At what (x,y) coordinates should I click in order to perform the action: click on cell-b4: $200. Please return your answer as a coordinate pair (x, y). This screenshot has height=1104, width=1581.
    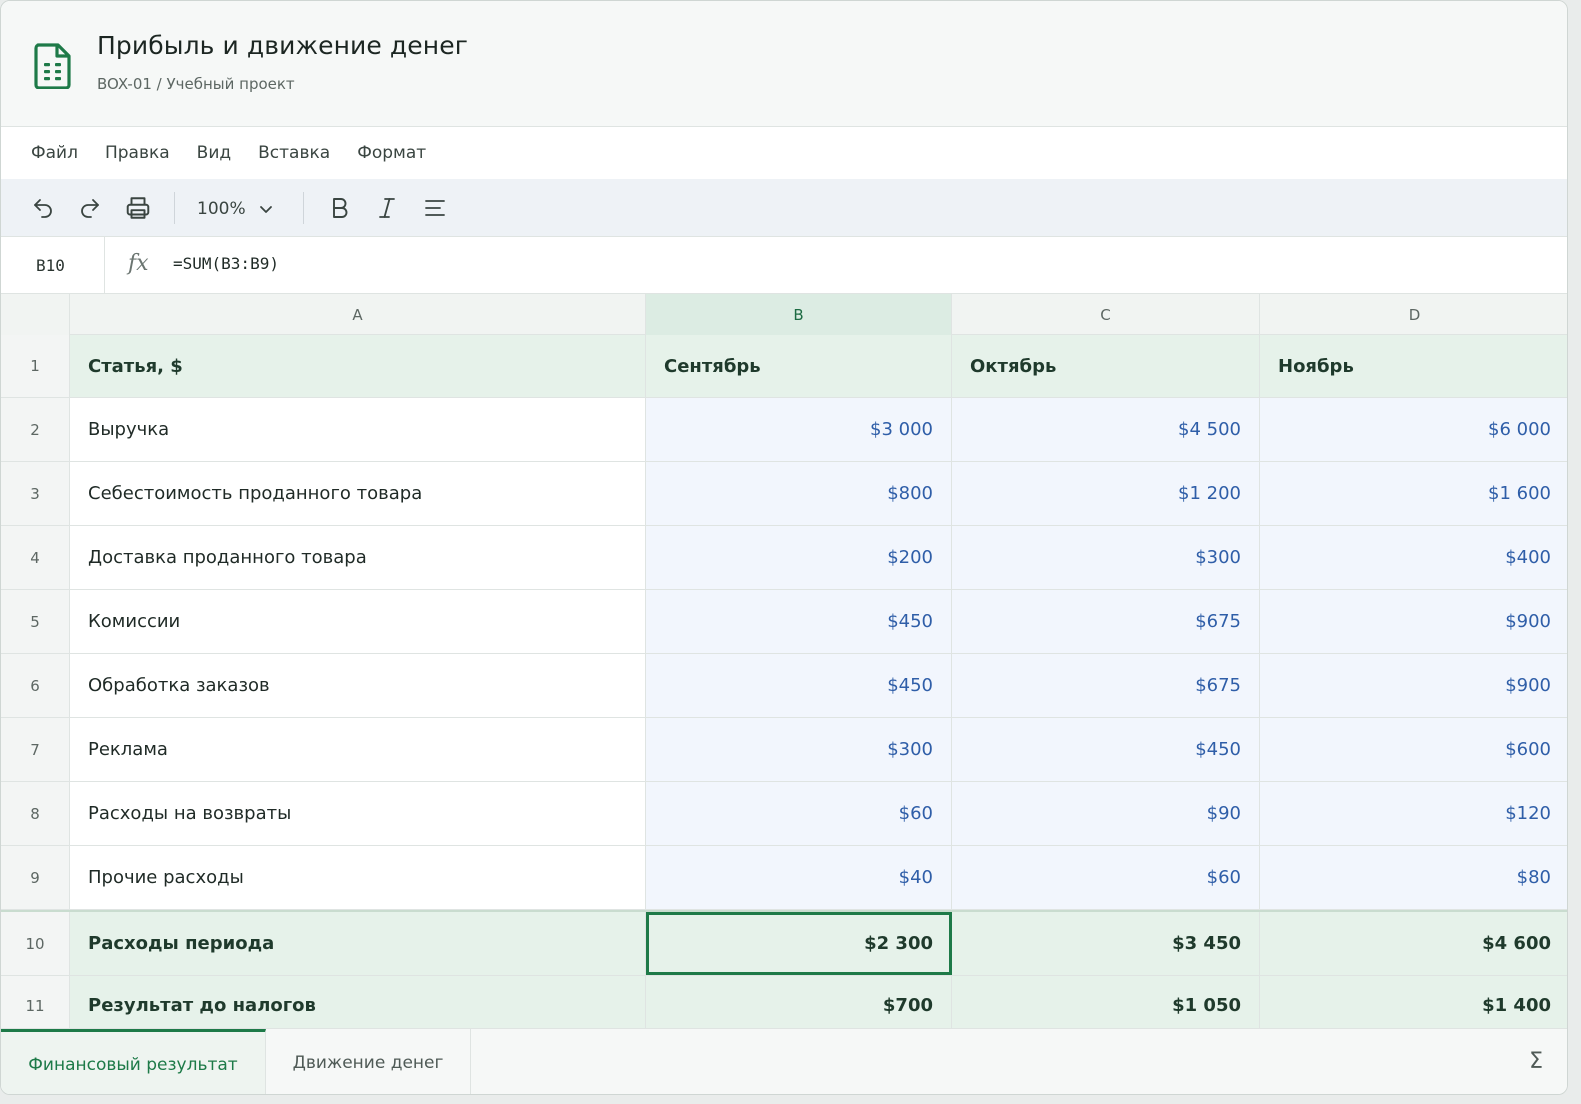
    Looking at the image, I should click on (799, 557).